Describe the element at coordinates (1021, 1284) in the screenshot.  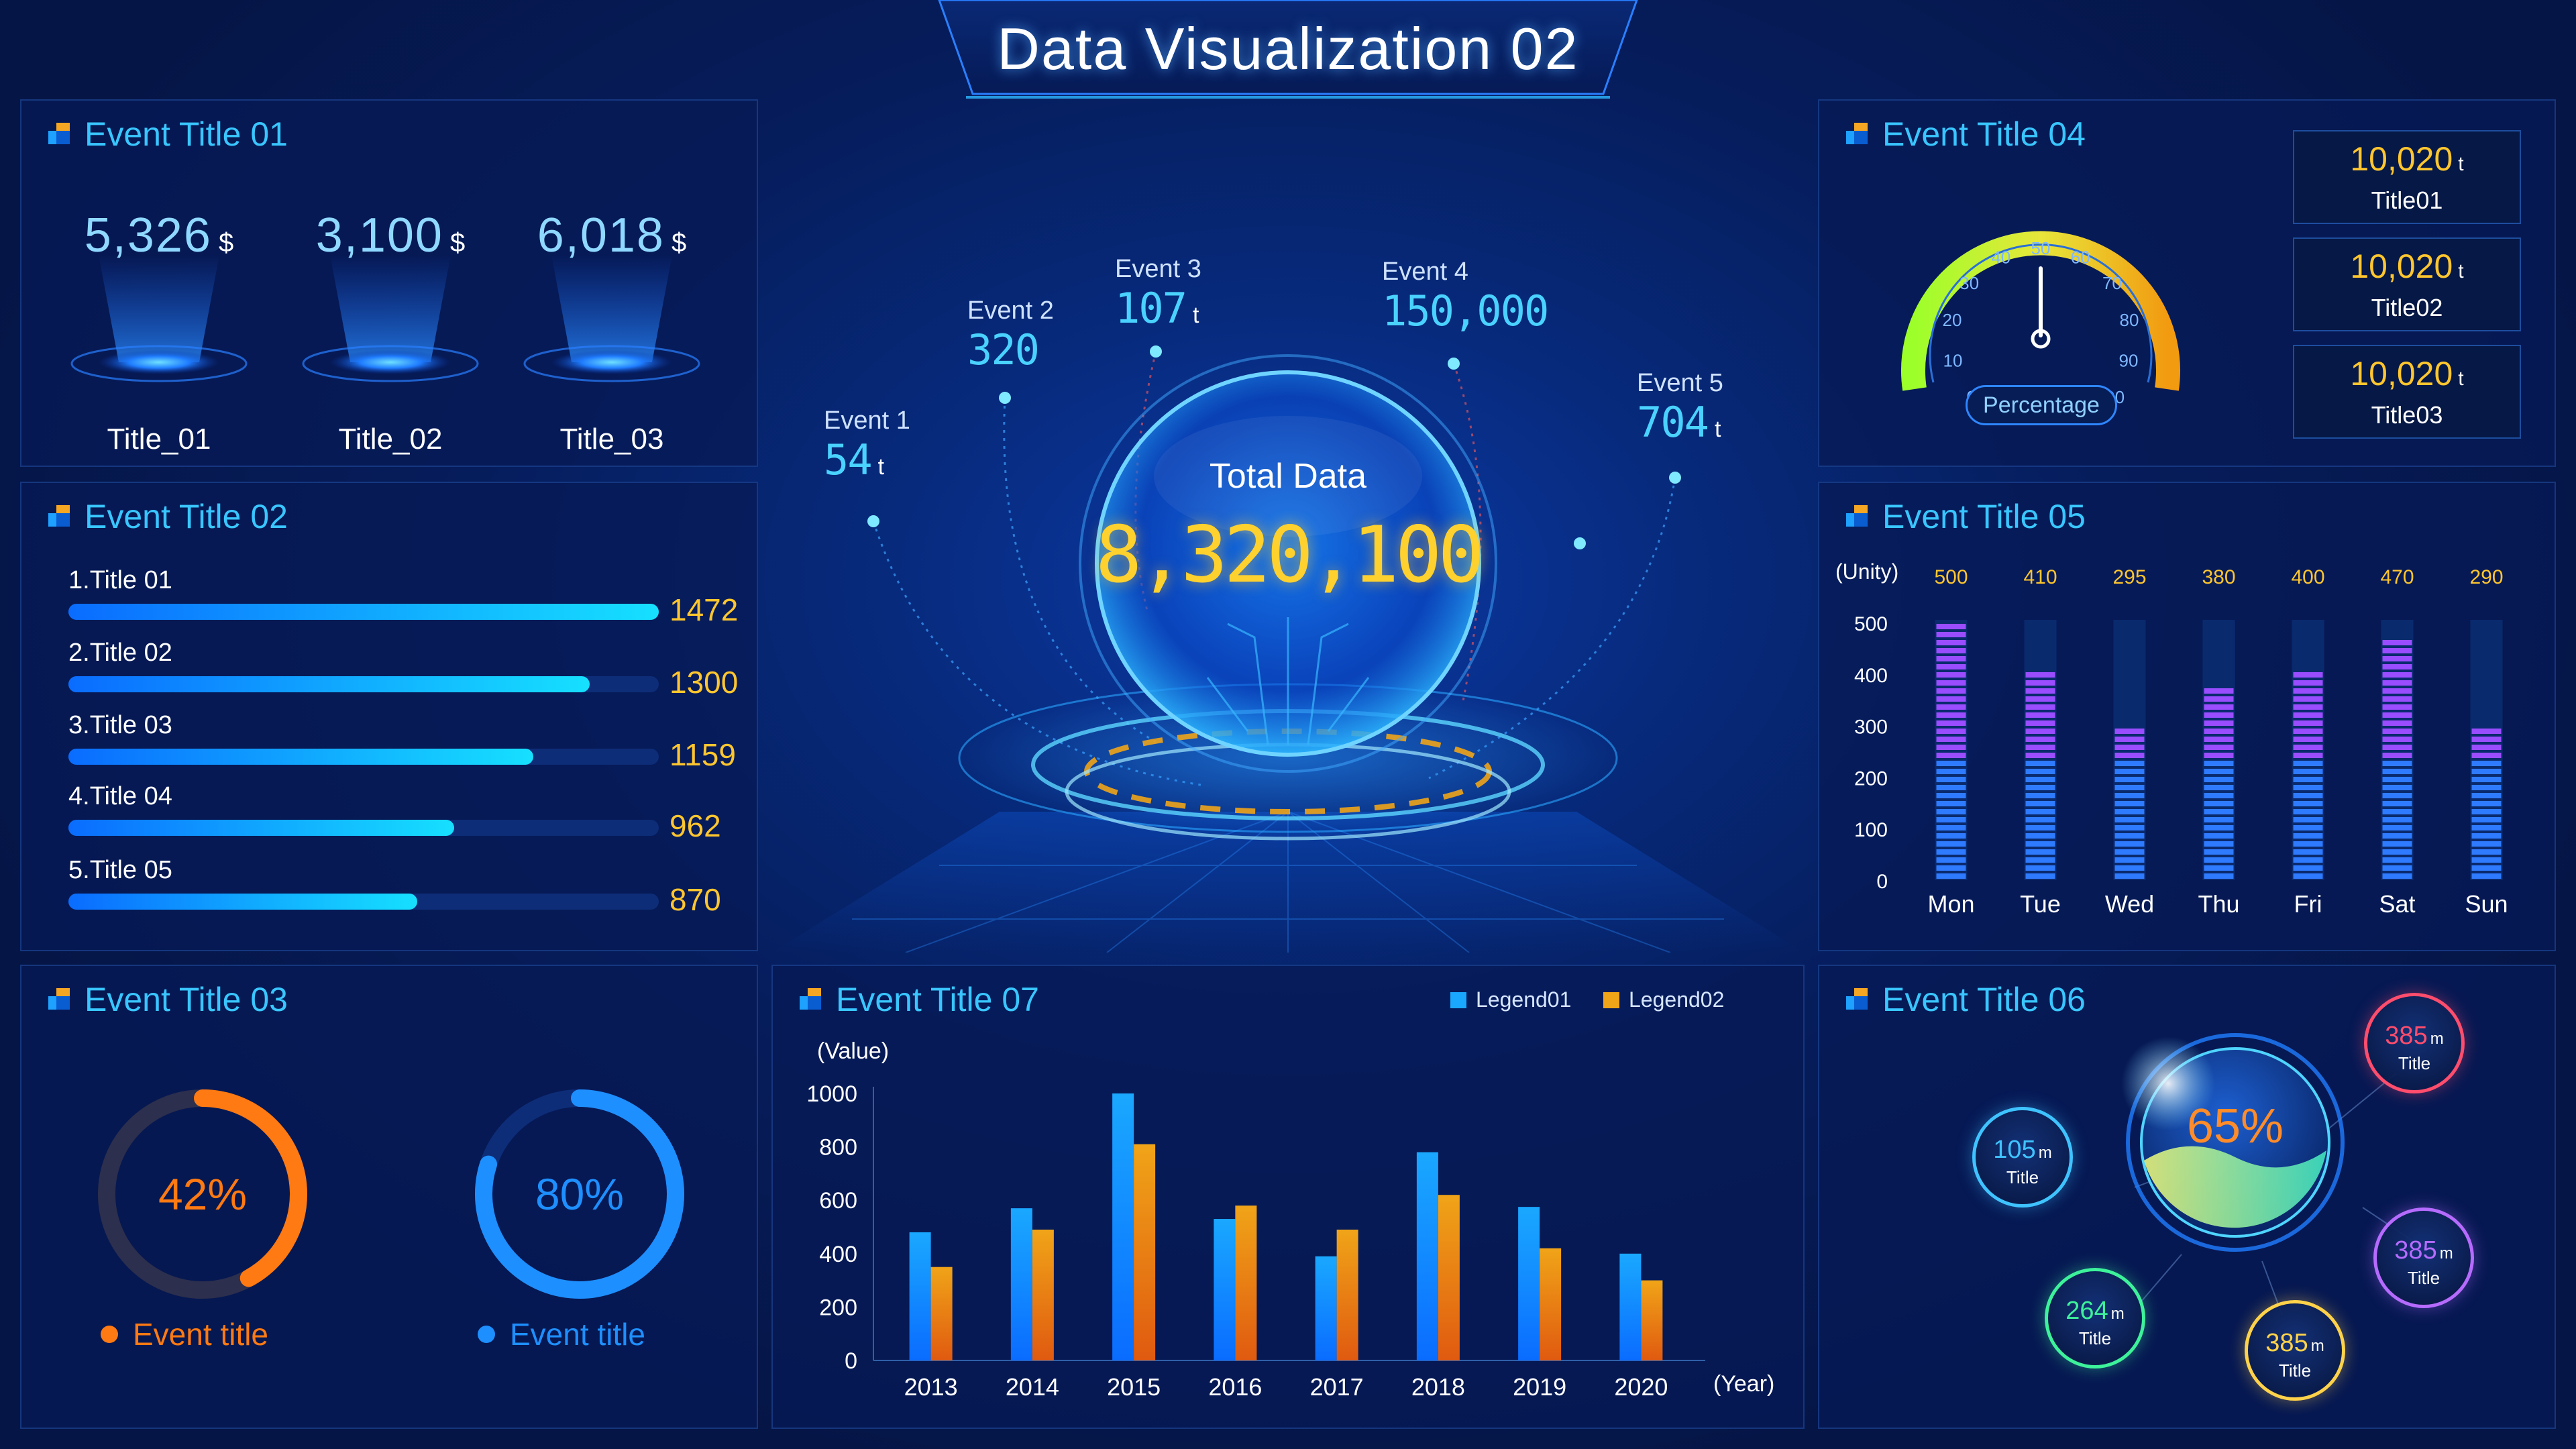
I see `bar-2014-legend01` at that location.